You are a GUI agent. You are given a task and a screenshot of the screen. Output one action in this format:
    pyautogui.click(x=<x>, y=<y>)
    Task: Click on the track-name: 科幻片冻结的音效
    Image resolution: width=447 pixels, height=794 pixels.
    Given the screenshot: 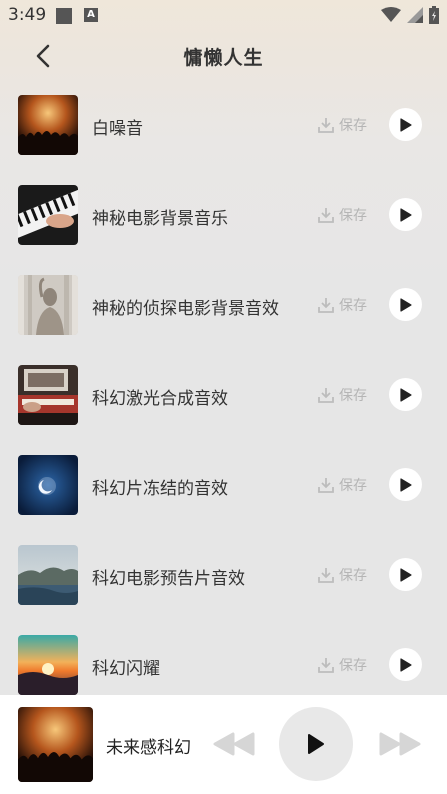 What is the action you would take?
    pyautogui.click(x=160, y=489)
    